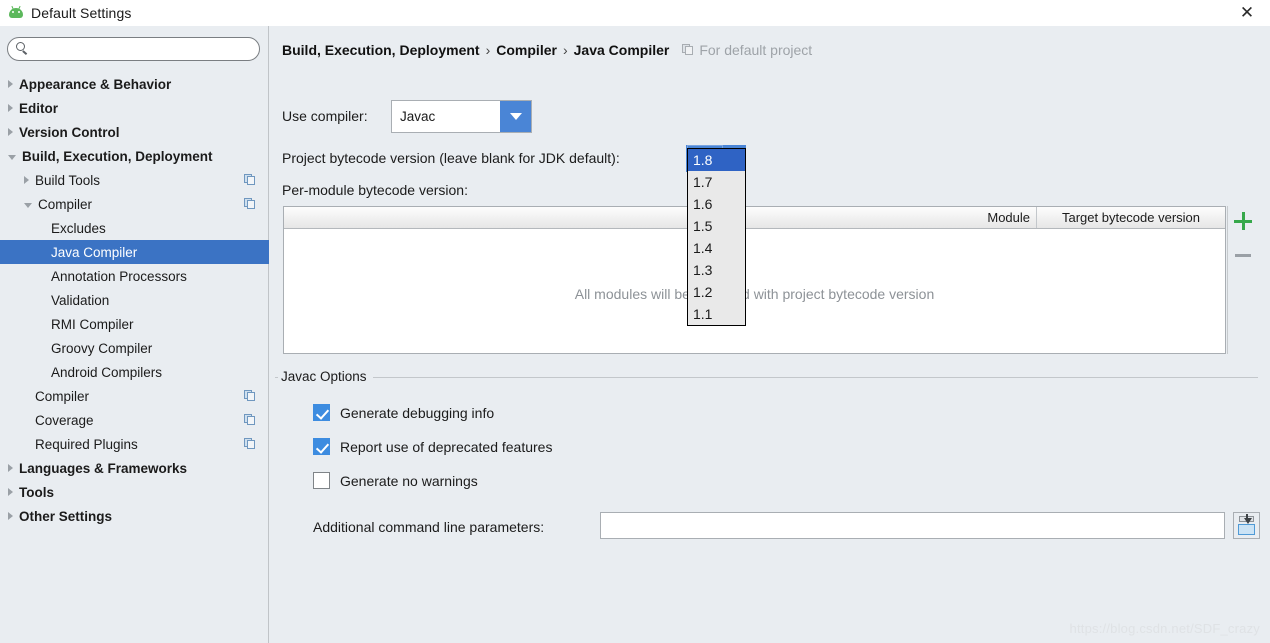 The width and height of the screenshot is (1270, 643). I want to click on dropdown-option: 1.1, so click(716, 314).